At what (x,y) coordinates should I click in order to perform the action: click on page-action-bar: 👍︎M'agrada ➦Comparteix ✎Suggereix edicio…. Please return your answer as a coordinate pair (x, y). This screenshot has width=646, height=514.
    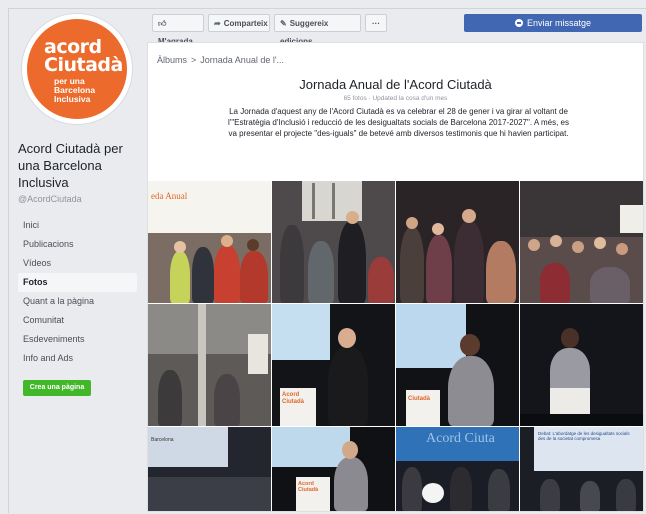
    Looking at the image, I should click on (397, 30).